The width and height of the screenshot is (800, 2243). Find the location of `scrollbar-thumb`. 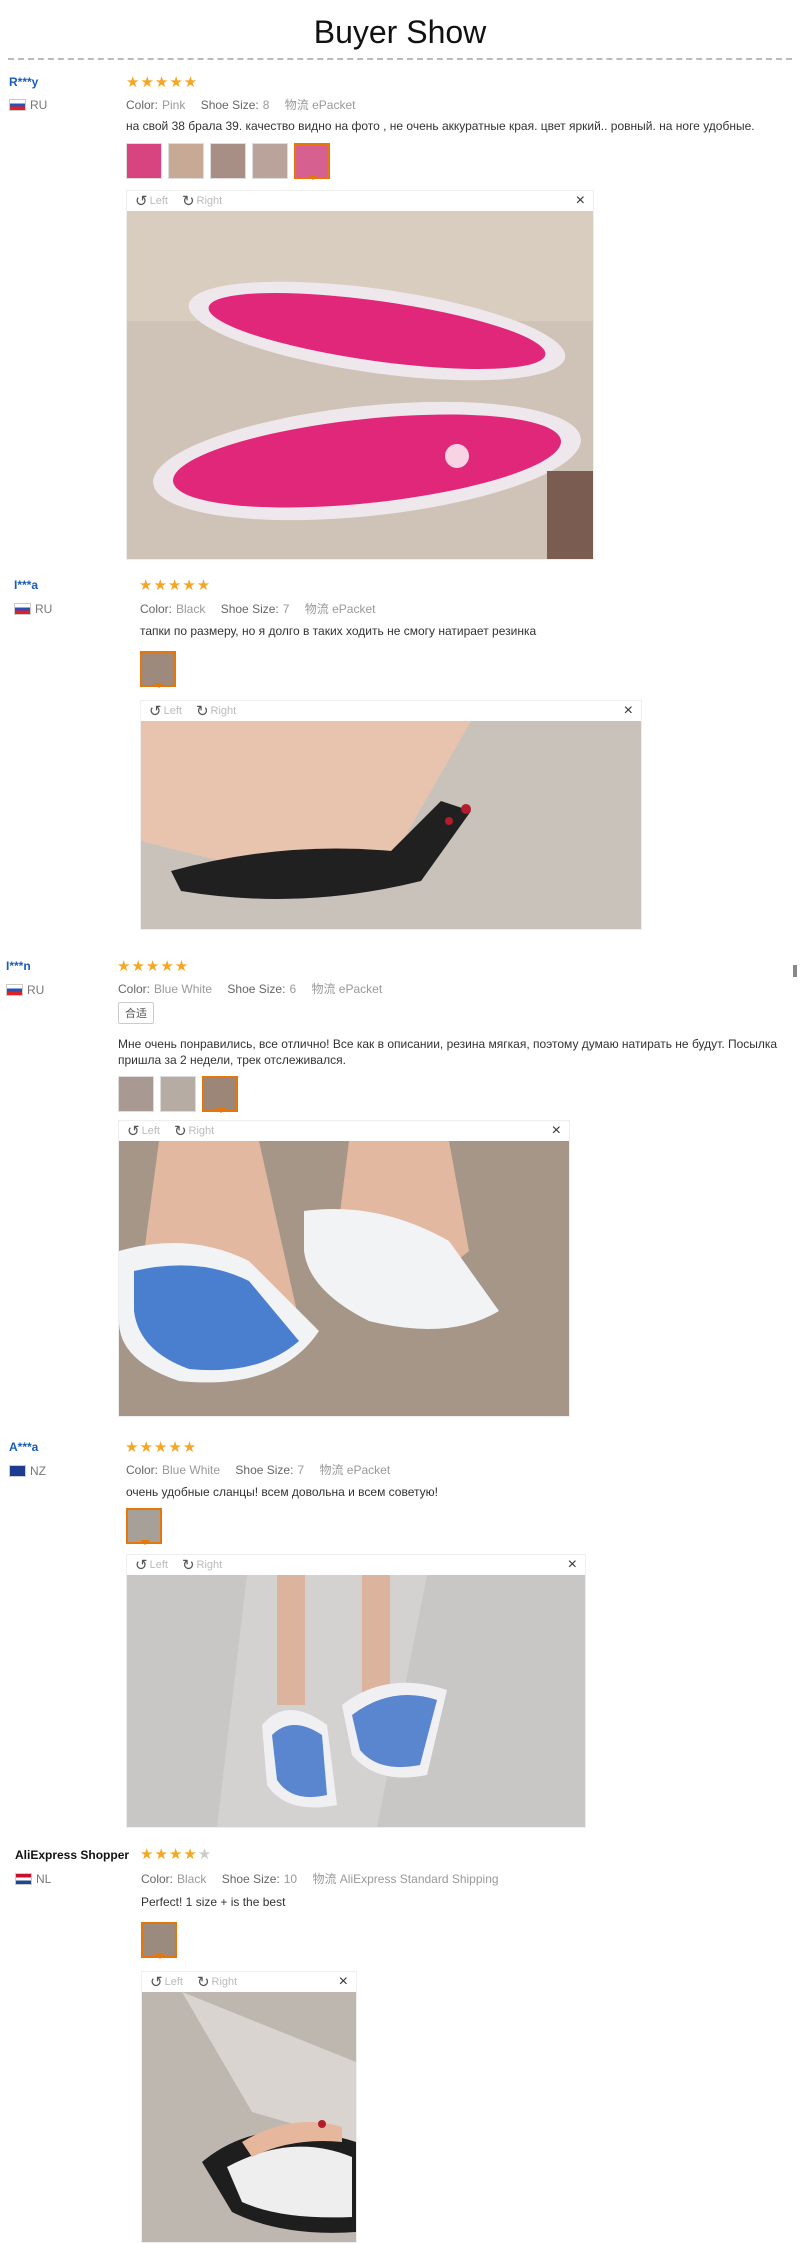

scrollbar-thumb is located at coordinates (795, 971).